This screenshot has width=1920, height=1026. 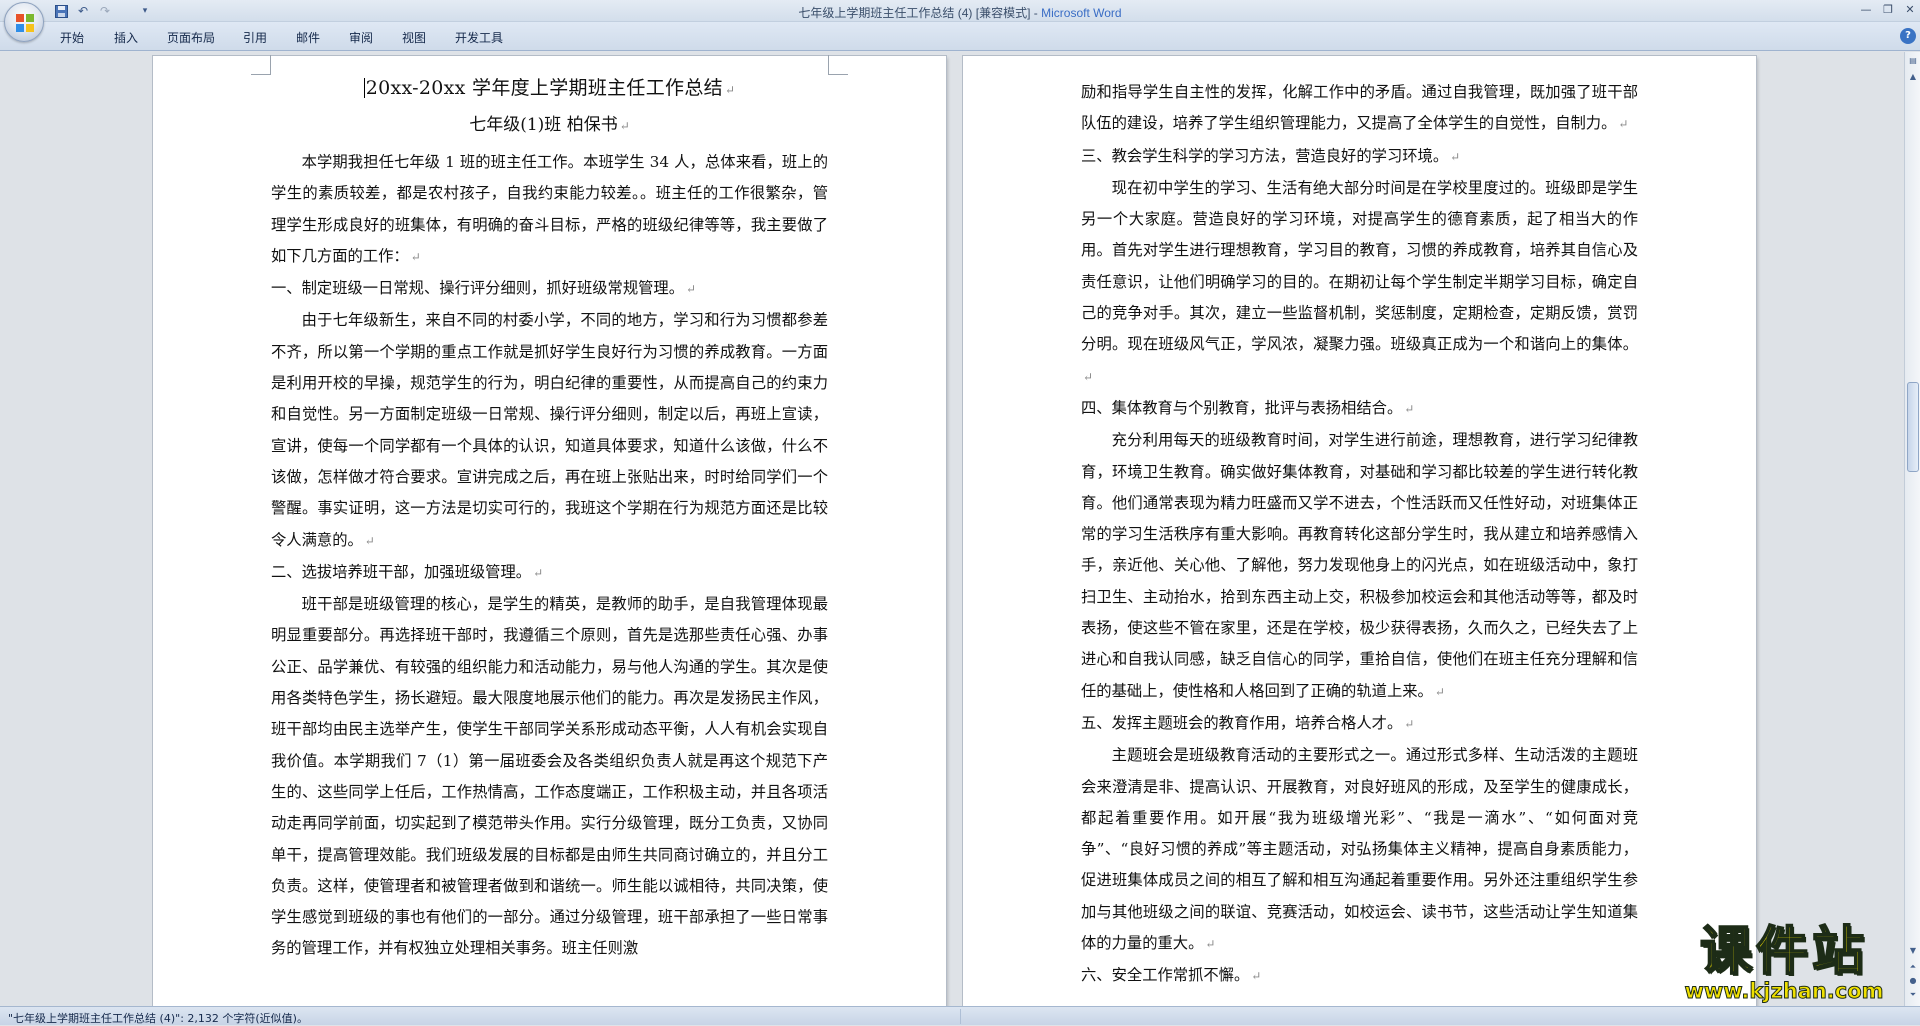 I want to click on window-title-doc: 七年级上学期班主任工作总结 (4) [兼容模式], so click(x=914, y=13).